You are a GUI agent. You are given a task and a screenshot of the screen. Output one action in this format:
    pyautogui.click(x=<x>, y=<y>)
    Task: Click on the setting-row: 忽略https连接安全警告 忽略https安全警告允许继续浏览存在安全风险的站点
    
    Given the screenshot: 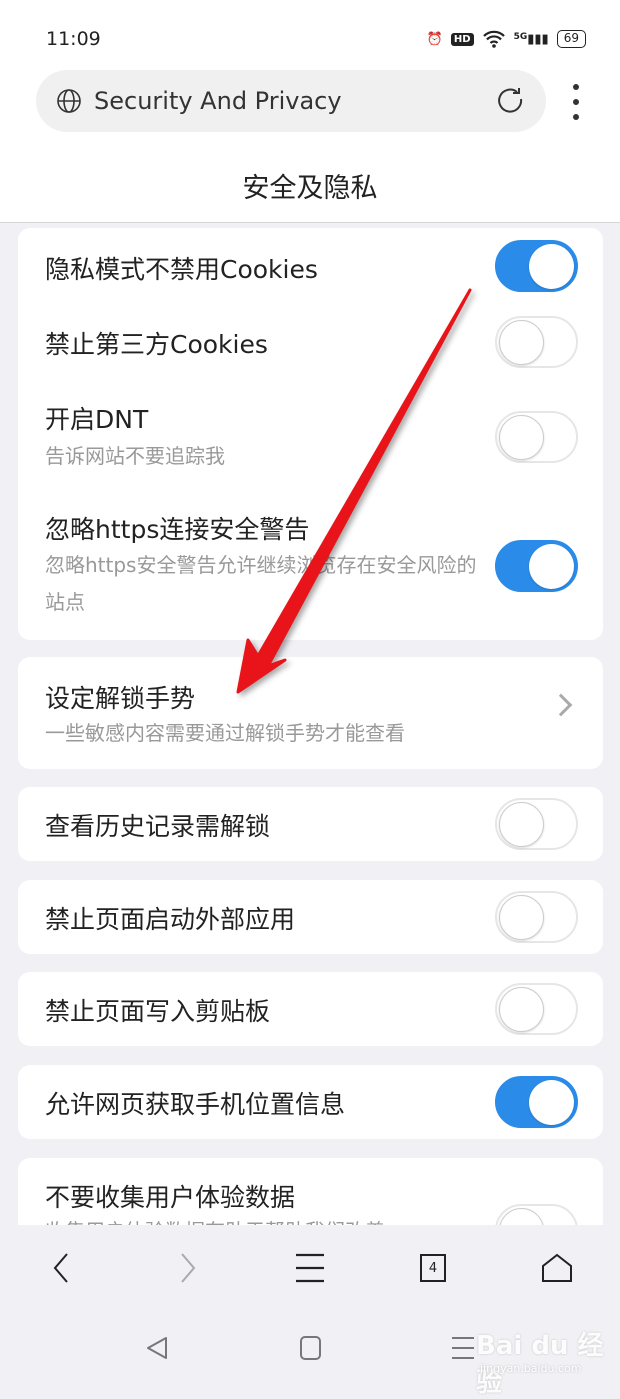 What is the action you would take?
    pyautogui.click(x=310, y=566)
    